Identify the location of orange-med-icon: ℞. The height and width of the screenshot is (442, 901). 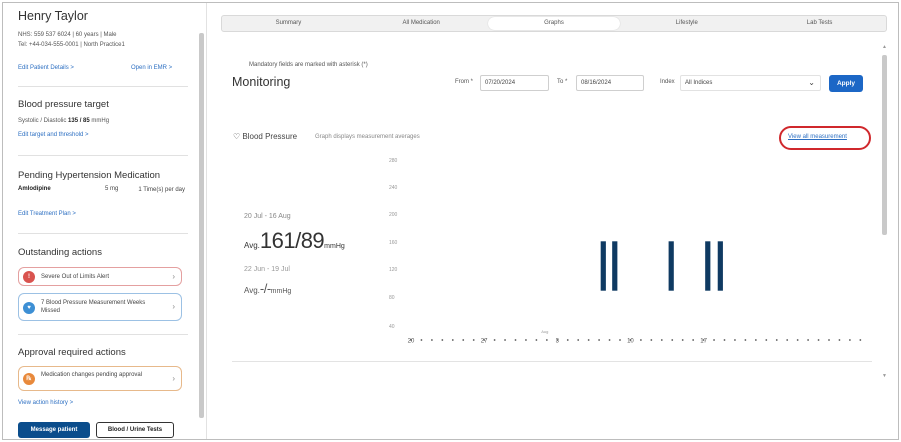
(29, 379).